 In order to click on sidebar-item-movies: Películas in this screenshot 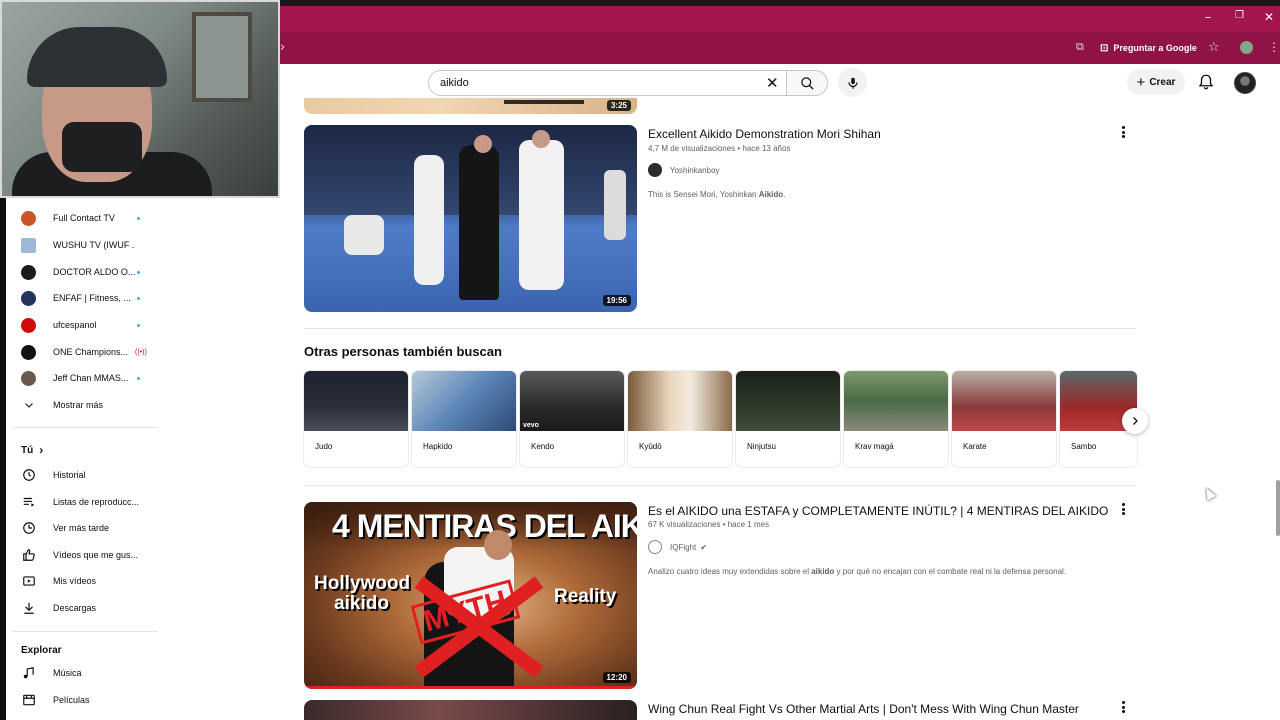, I will do `click(86, 700)`.